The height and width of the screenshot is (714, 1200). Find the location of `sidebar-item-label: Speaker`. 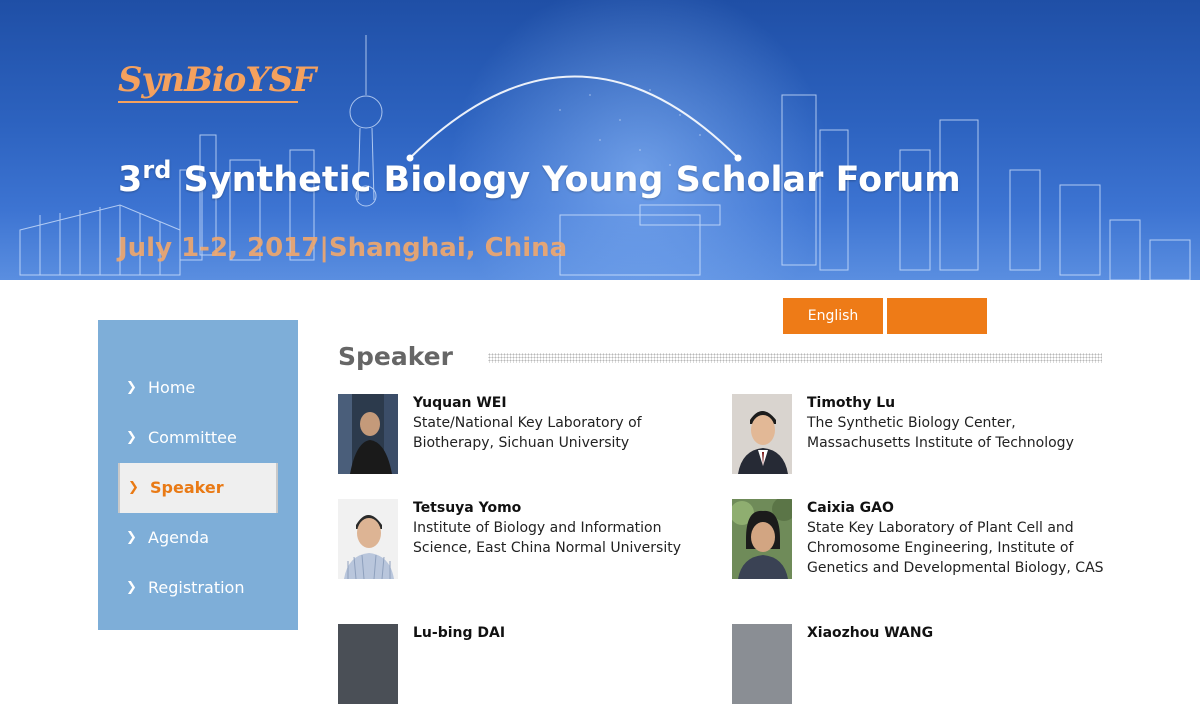

sidebar-item-label: Speaker is located at coordinates (187, 487).